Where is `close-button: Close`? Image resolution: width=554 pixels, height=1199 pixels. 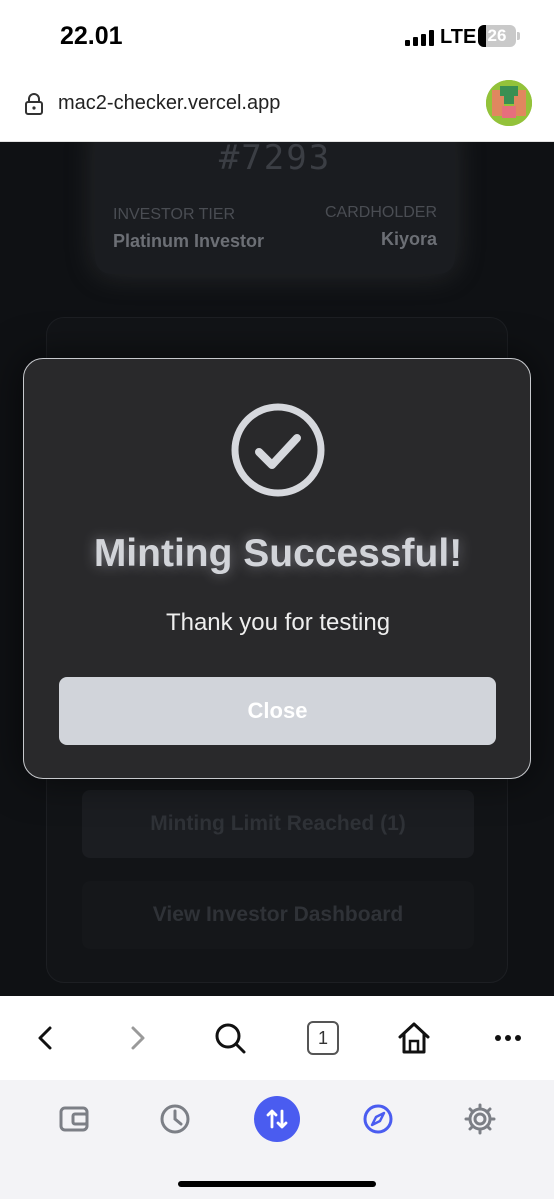 close-button: Close is located at coordinates (277, 711).